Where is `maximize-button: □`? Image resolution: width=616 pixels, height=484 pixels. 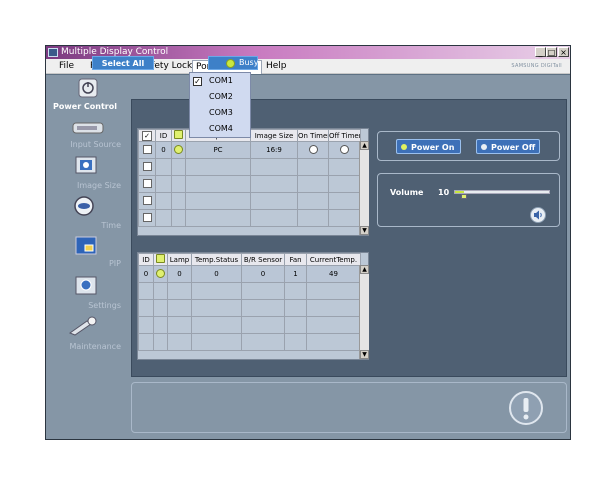
maximize-button: □ is located at coordinates (551, 52).